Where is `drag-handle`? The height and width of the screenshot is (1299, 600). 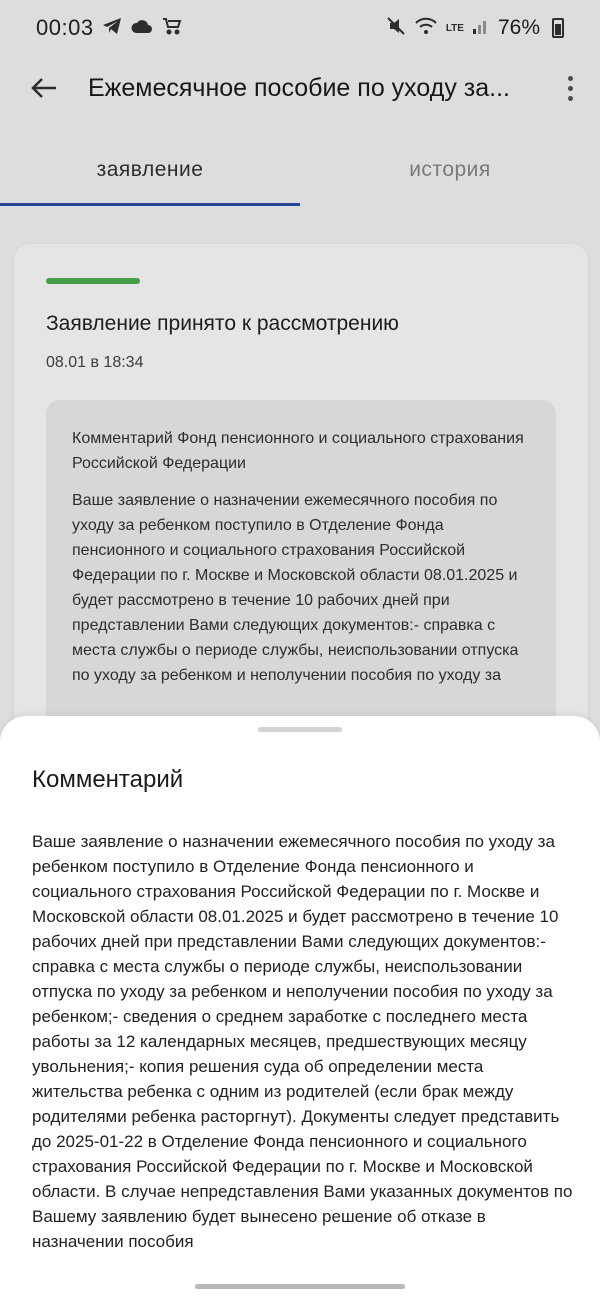 drag-handle is located at coordinates (300, 729).